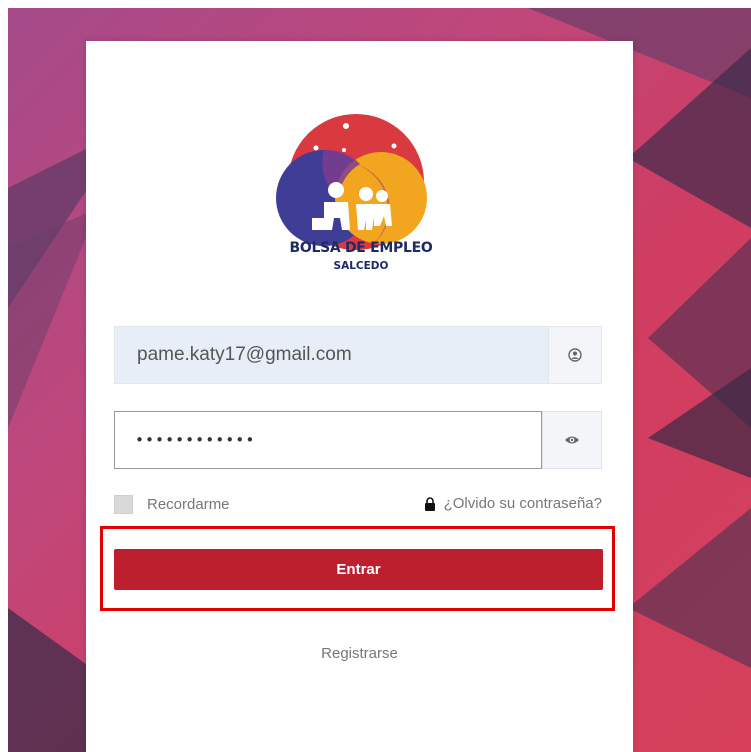 The width and height of the screenshot is (751, 752). I want to click on remember-me: Recordarme, so click(172, 504).